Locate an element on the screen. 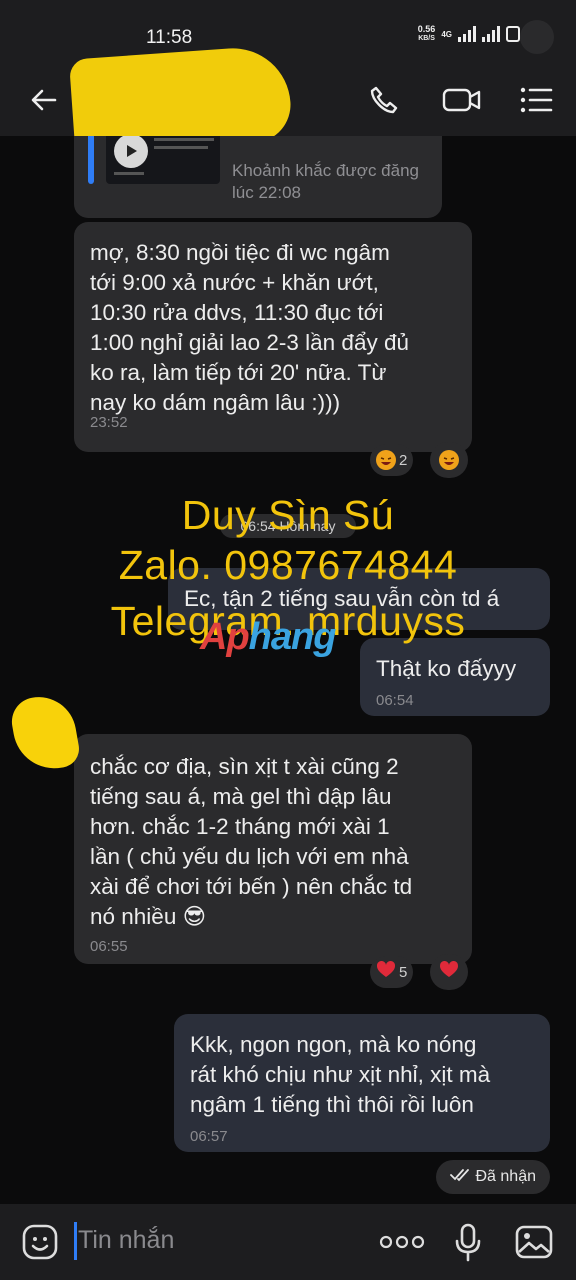 The height and width of the screenshot is (1280, 576). more-dots-icon is located at coordinates (402, 1242).